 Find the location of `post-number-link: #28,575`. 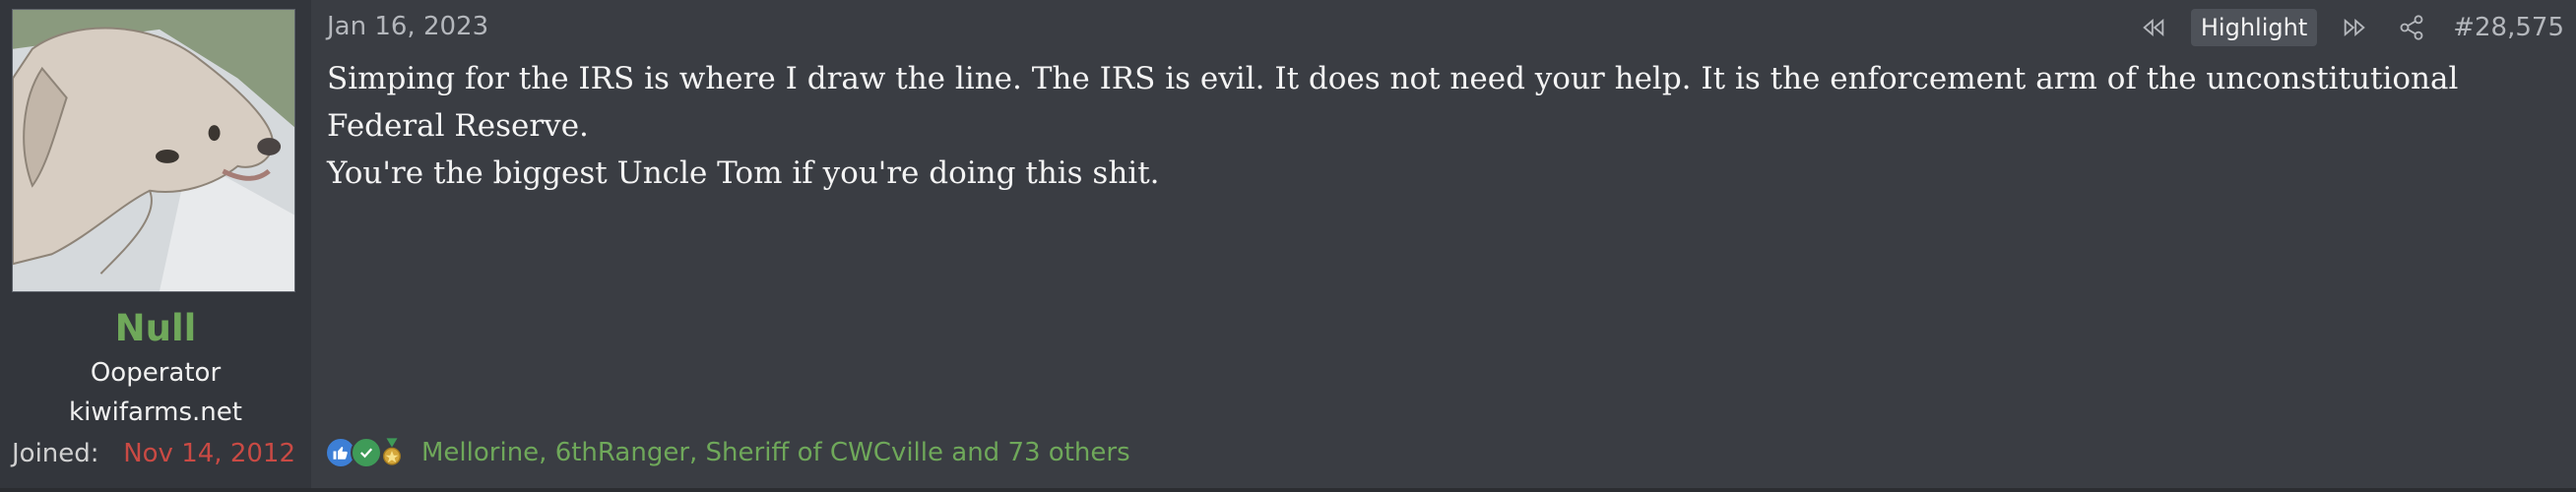

post-number-link: #28,575 is located at coordinates (2508, 27).